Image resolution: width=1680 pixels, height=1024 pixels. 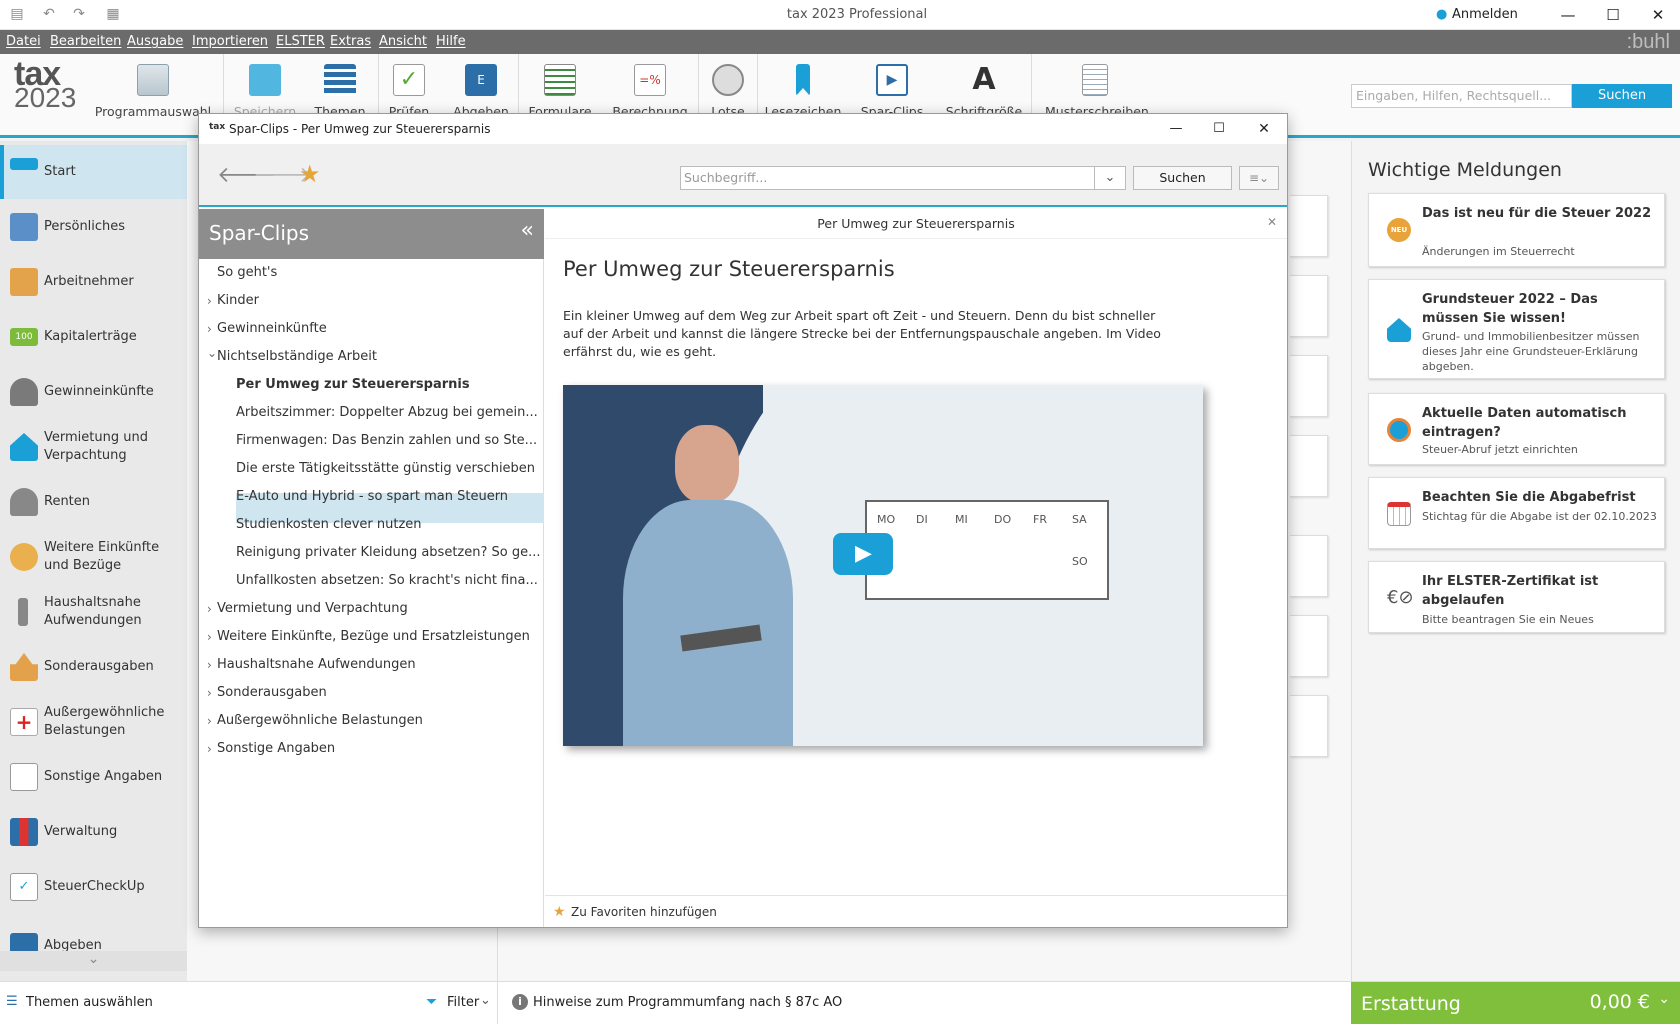 I want to click on search-history-dropdown: ⌄, so click(x=1110, y=178).